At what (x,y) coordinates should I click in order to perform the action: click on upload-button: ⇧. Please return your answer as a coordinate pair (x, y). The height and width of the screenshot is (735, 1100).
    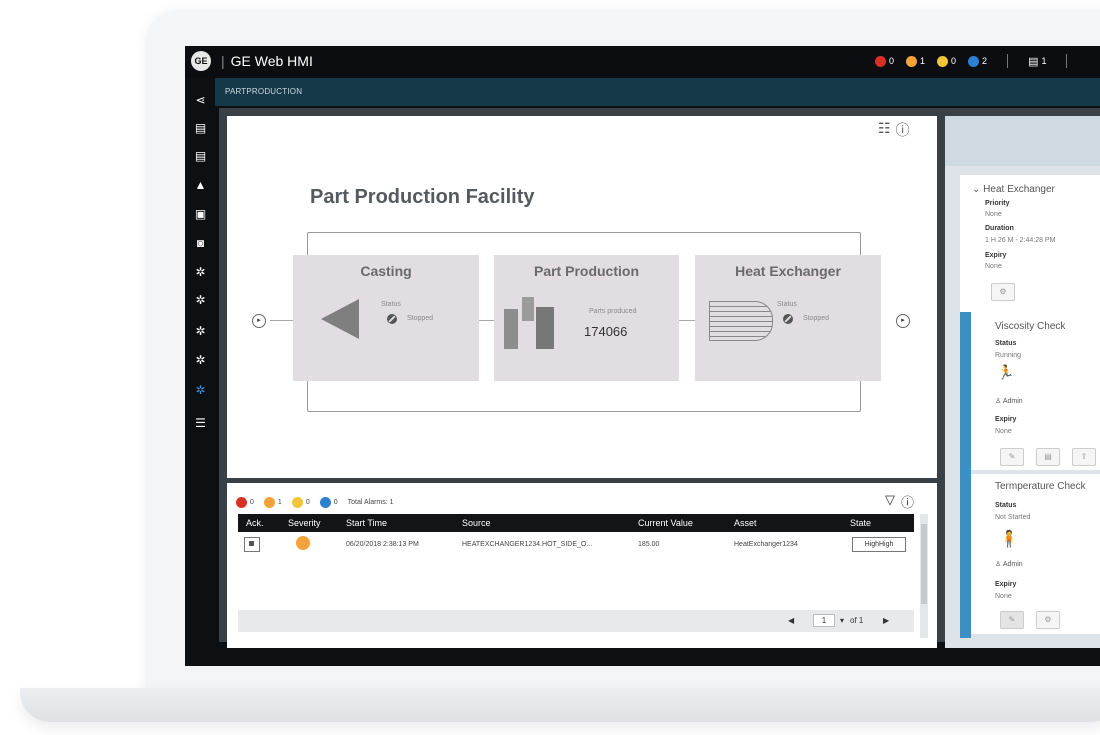
    Looking at the image, I should click on (1084, 457).